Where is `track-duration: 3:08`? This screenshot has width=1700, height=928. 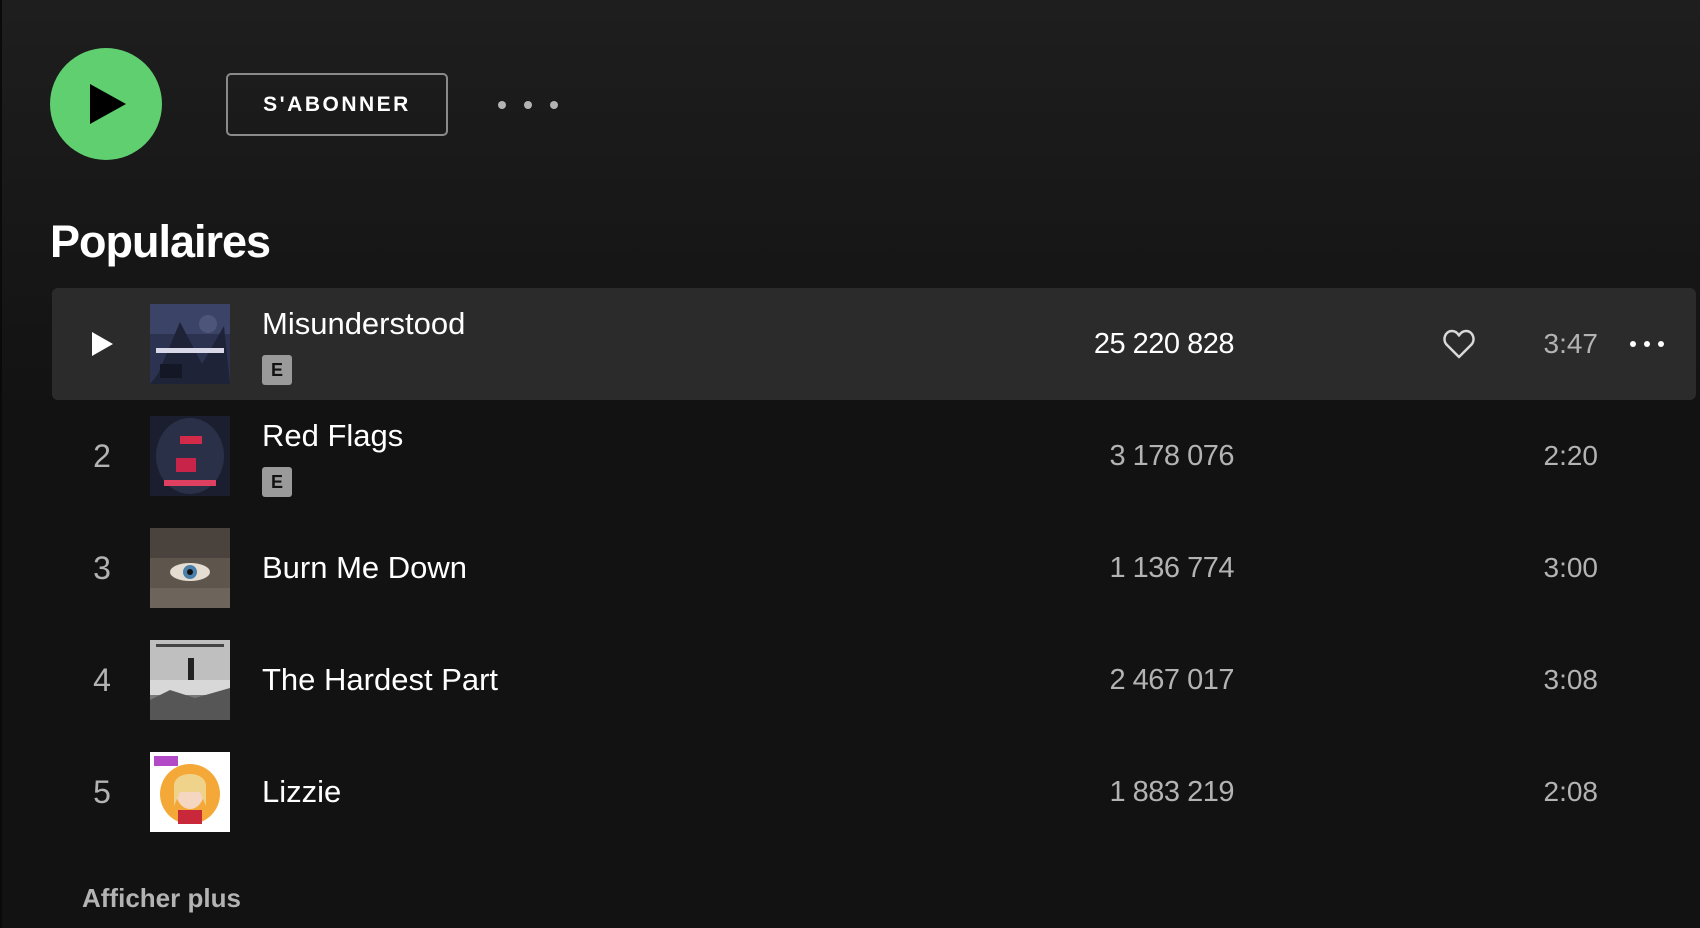
track-duration: 3:08 is located at coordinates (1571, 679).